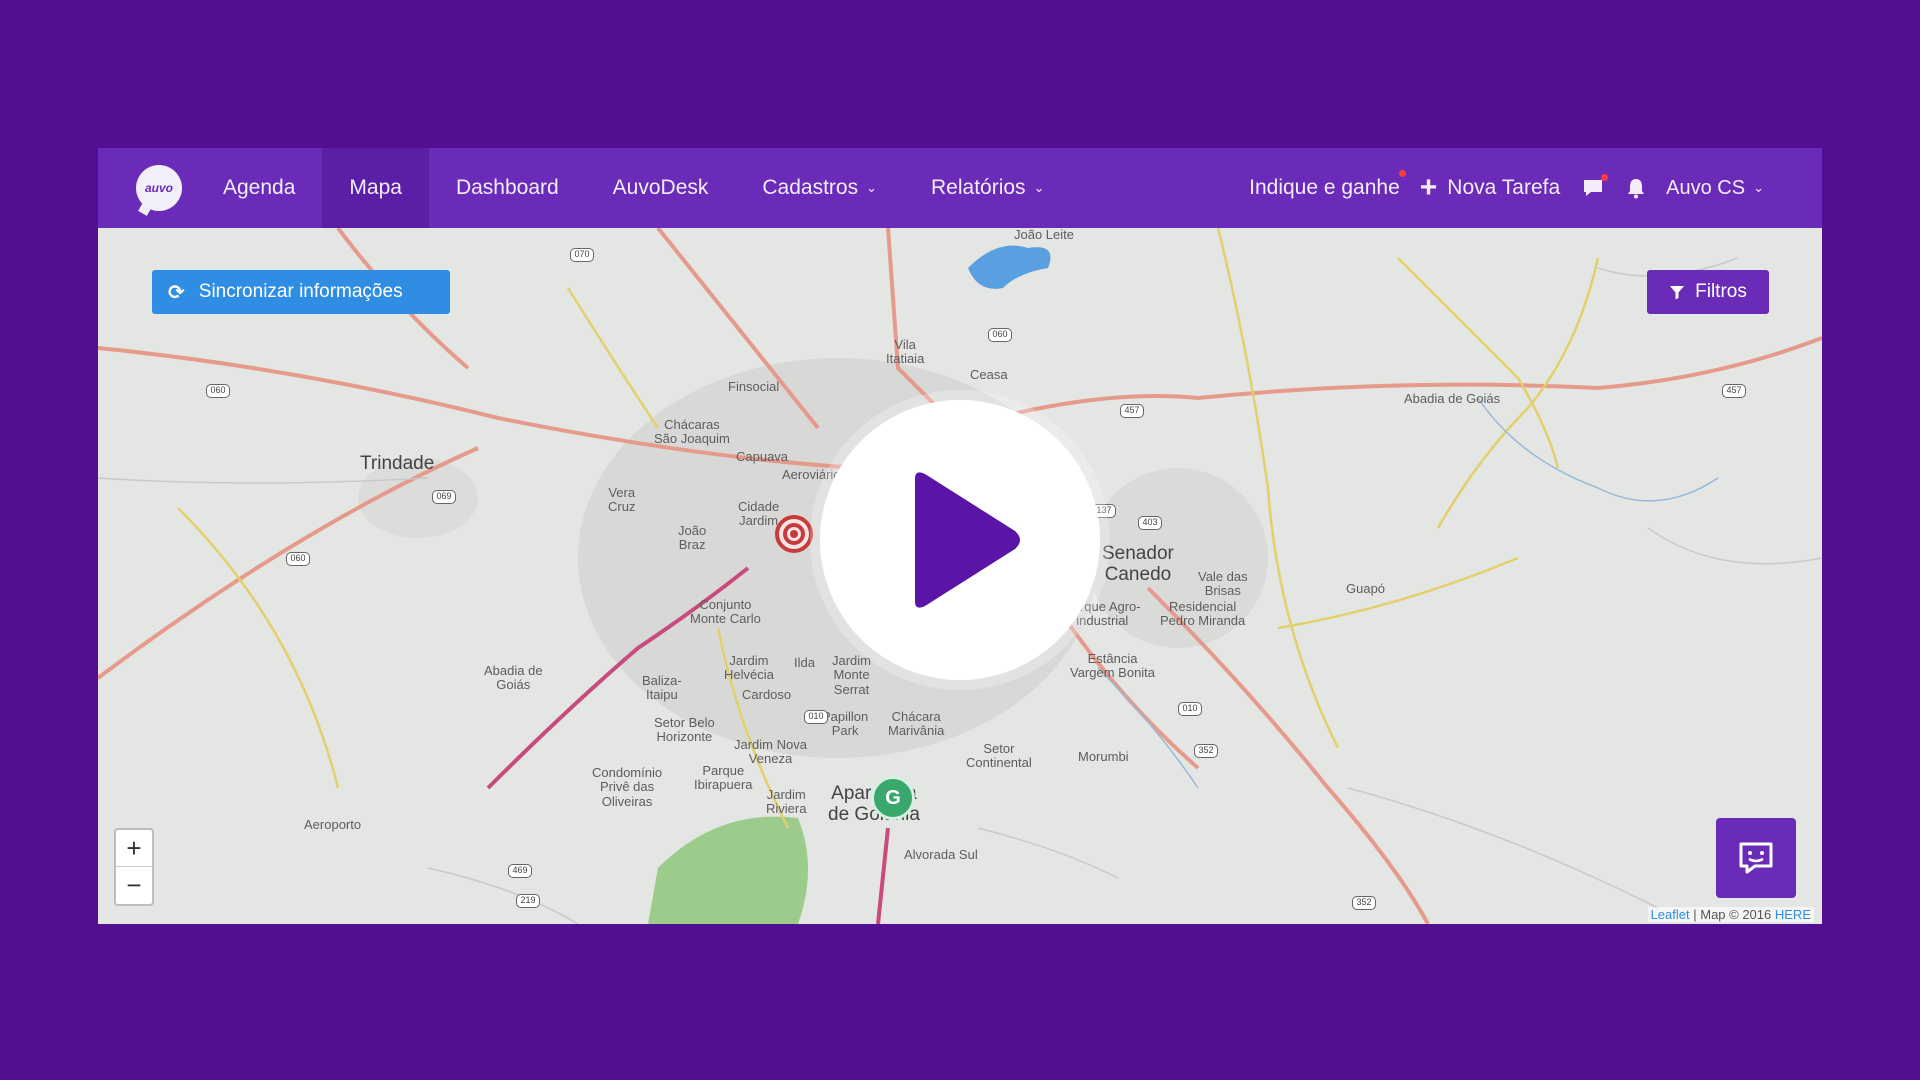 The image size is (1920, 1080). What do you see at coordinates (804, 662) in the screenshot?
I see `place-label: Ilda` at bounding box center [804, 662].